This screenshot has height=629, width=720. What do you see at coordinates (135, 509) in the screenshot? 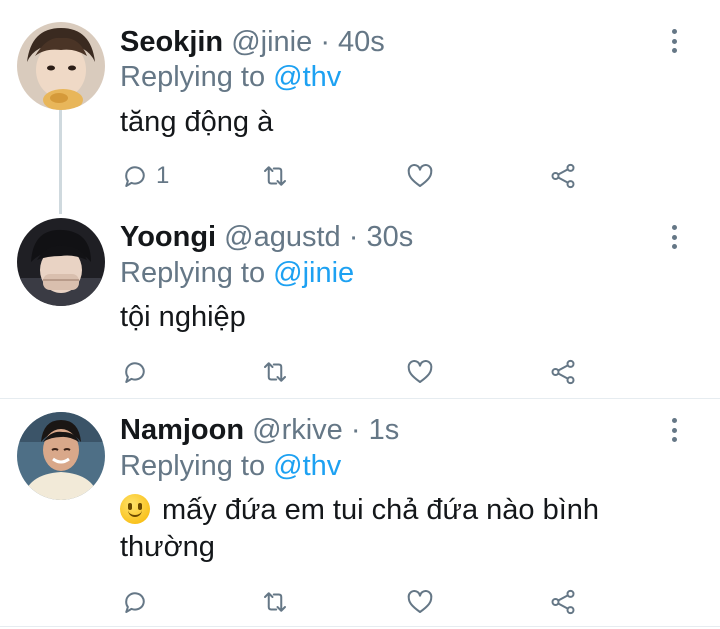
I see `slightly-smiling-face-emoji` at bounding box center [135, 509].